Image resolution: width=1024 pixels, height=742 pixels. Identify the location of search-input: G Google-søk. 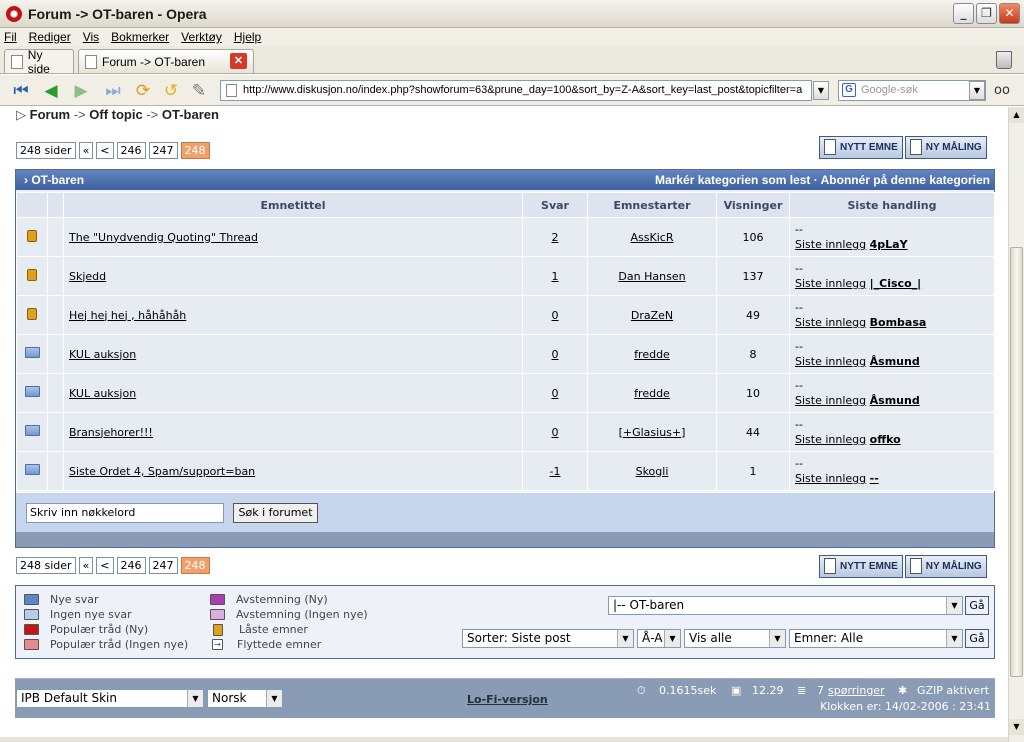
(912, 90).